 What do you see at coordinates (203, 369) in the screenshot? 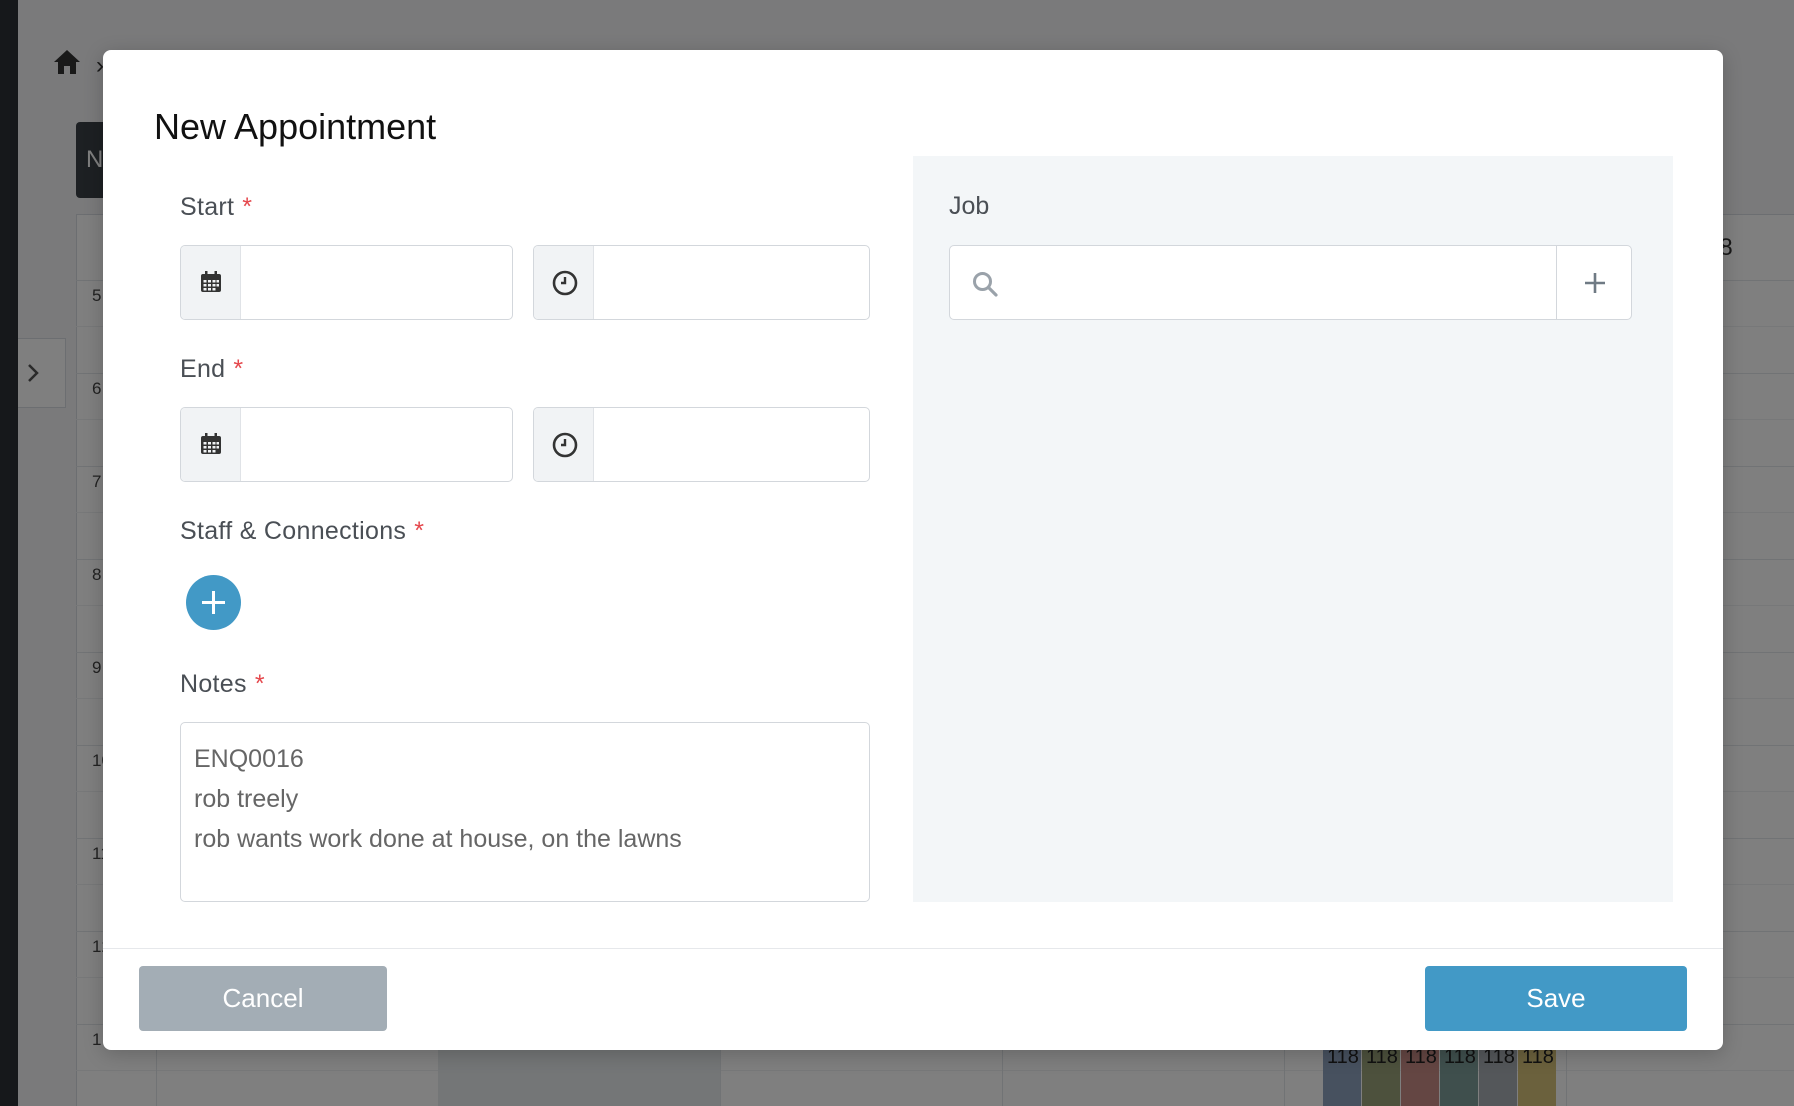
I see `end-label-text: End` at bounding box center [203, 369].